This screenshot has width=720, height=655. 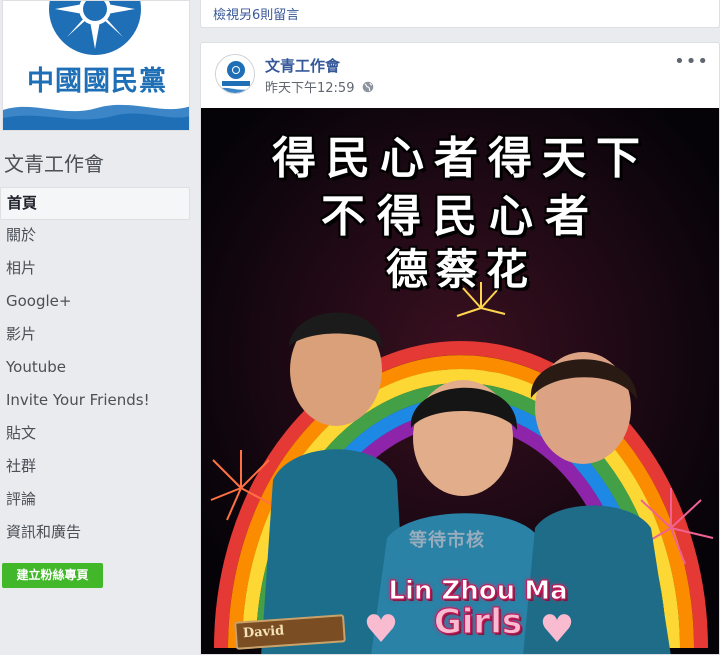 What do you see at coordinates (460, 158) in the screenshot?
I see `meme-caption-line-1: 得民心者得天下` at bounding box center [460, 158].